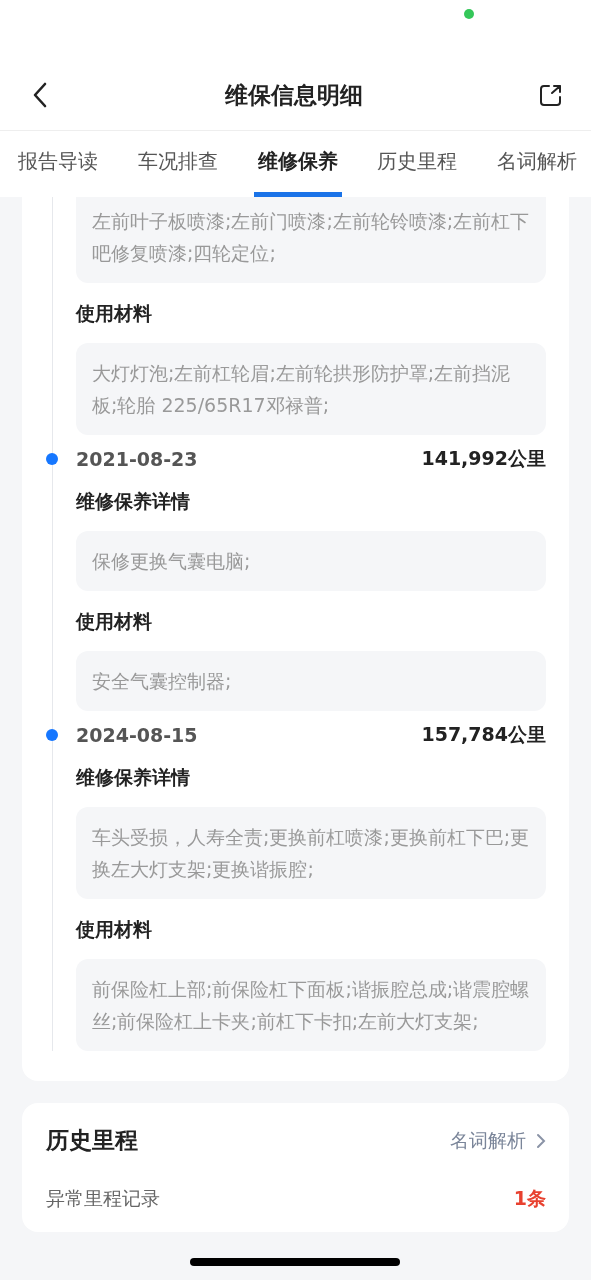 This screenshot has width=591, height=1280. What do you see at coordinates (551, 95) in the screenshot?
I see `share-icon` at bounding box center [551, 95].